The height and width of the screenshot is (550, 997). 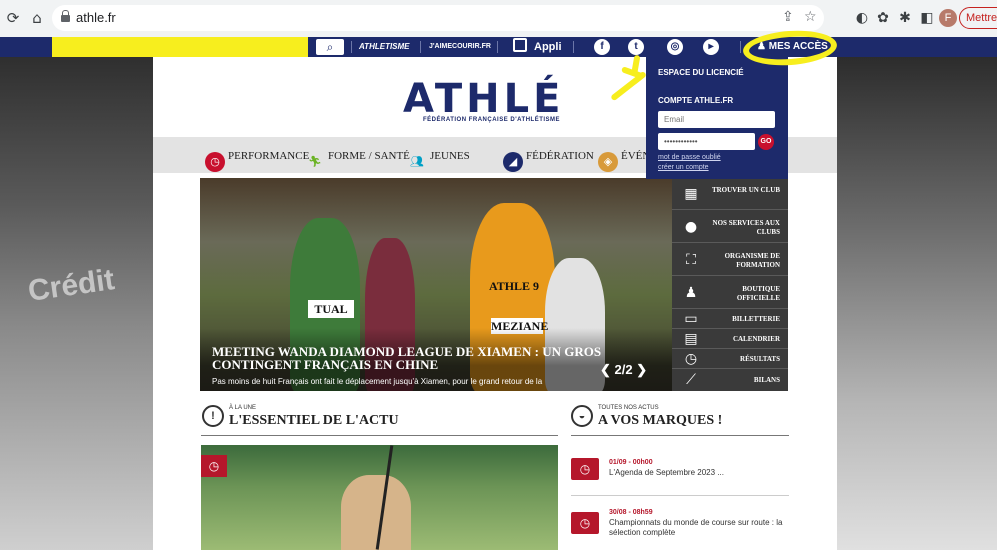 I want to click on password-field, so click(x=706, y=141).